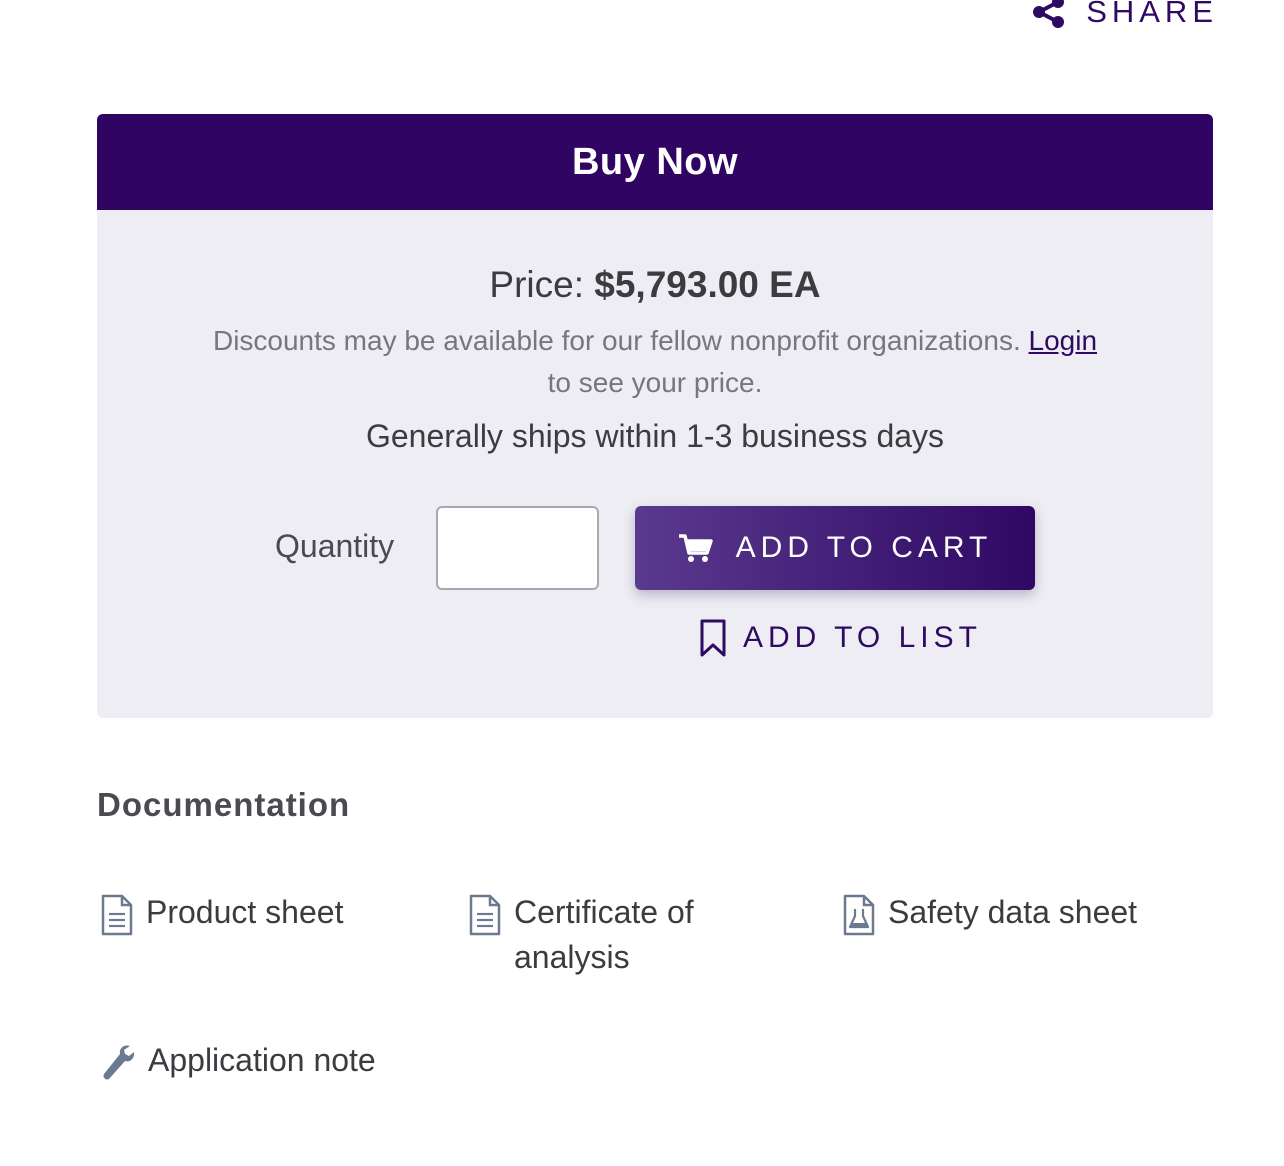 Image resolution: width=1284 pixels, height=1166 pixels. I want to click on quantity-label: Quantity, so click(335, 546).